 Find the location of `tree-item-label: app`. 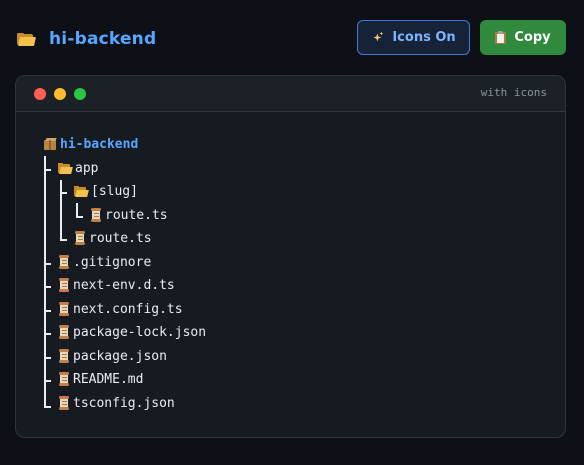

tree-item-label: app is located at coordinates (87, 168).